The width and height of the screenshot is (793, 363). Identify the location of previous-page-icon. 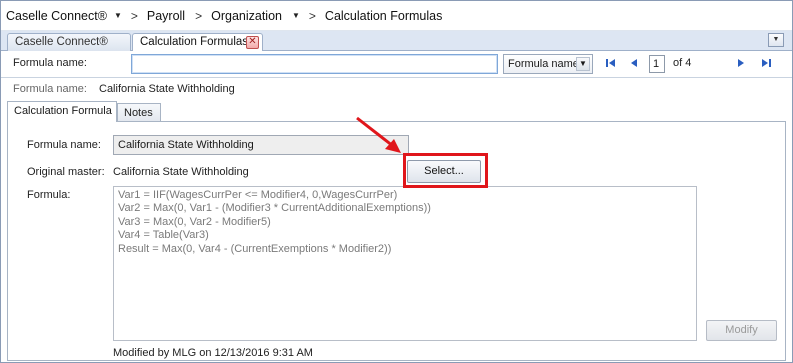
(634, 64).